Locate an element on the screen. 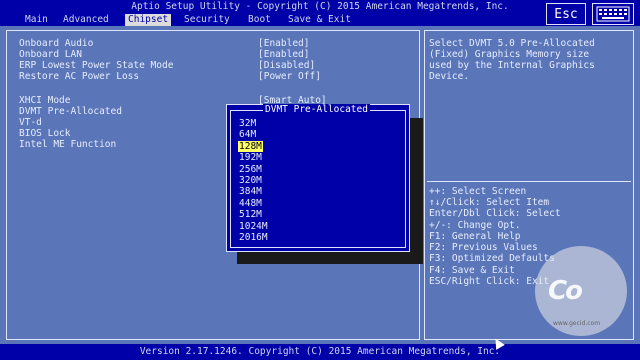  popup-title: DVMT Pre-Allocated is located at coordinates (316, 110).